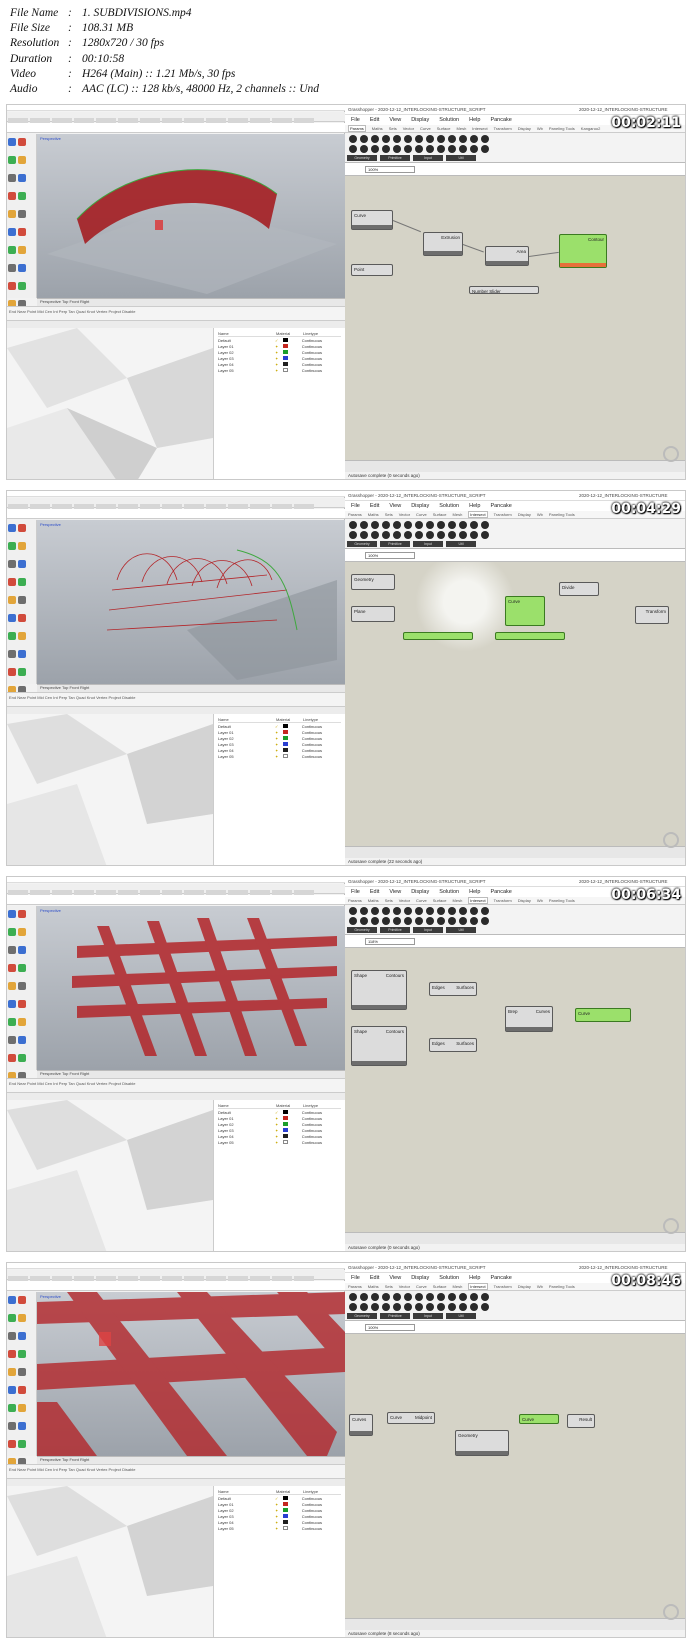 The width and height of the screenshot is (692, 1652). What do you see at coordinates (395, 930) in the screenshot?
I see `category-primitive: Primitive` at bounding box center [395, 930].